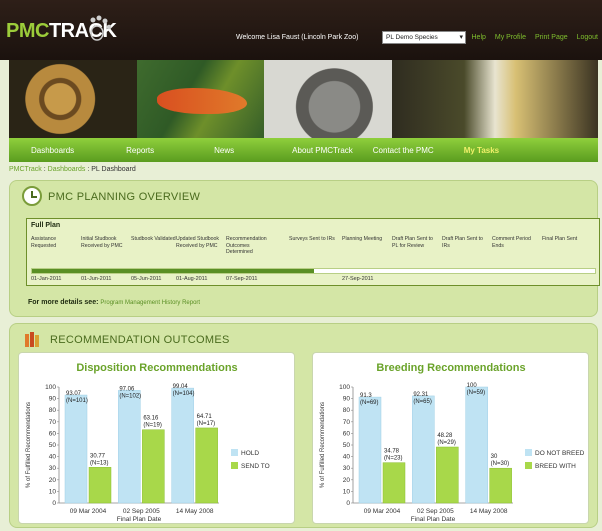  I want to click on nav-news: News, so click(224, 150).